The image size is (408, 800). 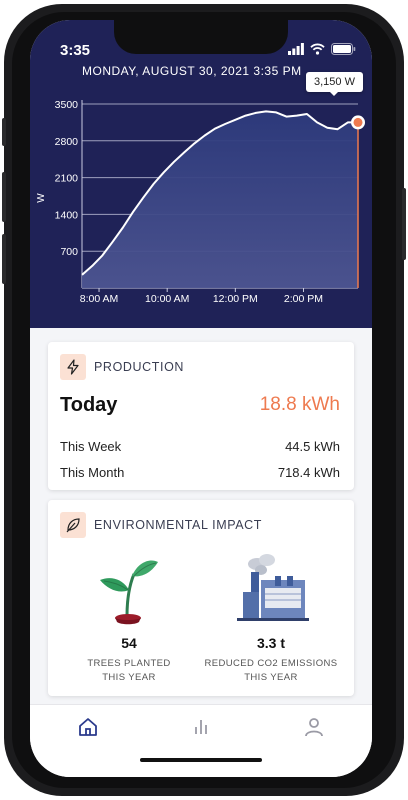 I want to click on volume-down-button, so click(x=4, y=259).